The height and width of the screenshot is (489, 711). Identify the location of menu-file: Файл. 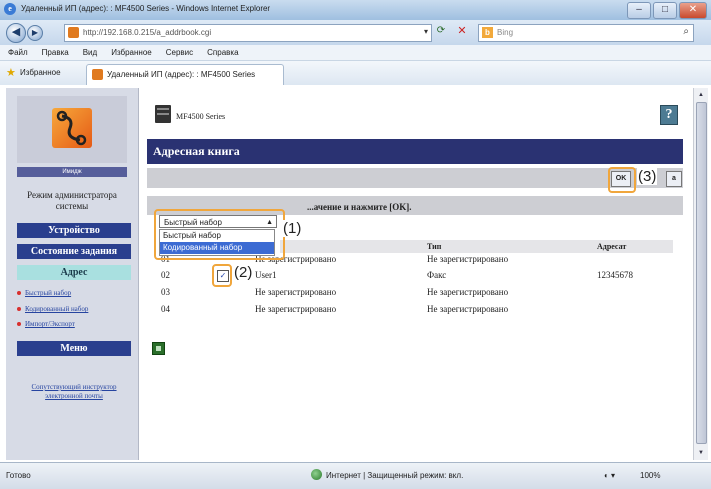
(18, 52).